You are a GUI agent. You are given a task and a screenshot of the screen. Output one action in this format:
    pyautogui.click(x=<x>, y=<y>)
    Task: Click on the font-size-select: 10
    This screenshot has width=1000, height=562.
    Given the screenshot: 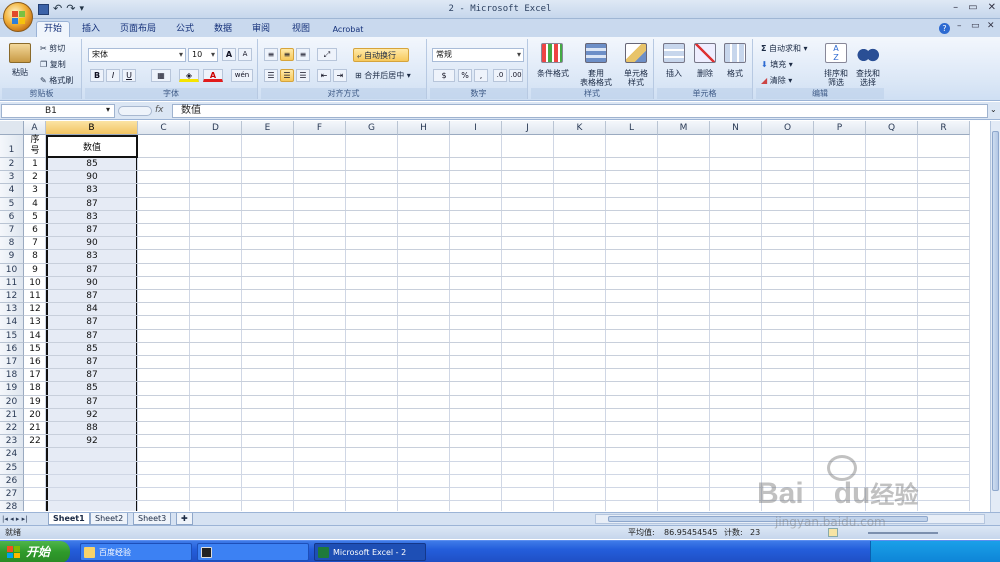 What is the action you would take?
    pyautogui.click(x=203, y=55)
    